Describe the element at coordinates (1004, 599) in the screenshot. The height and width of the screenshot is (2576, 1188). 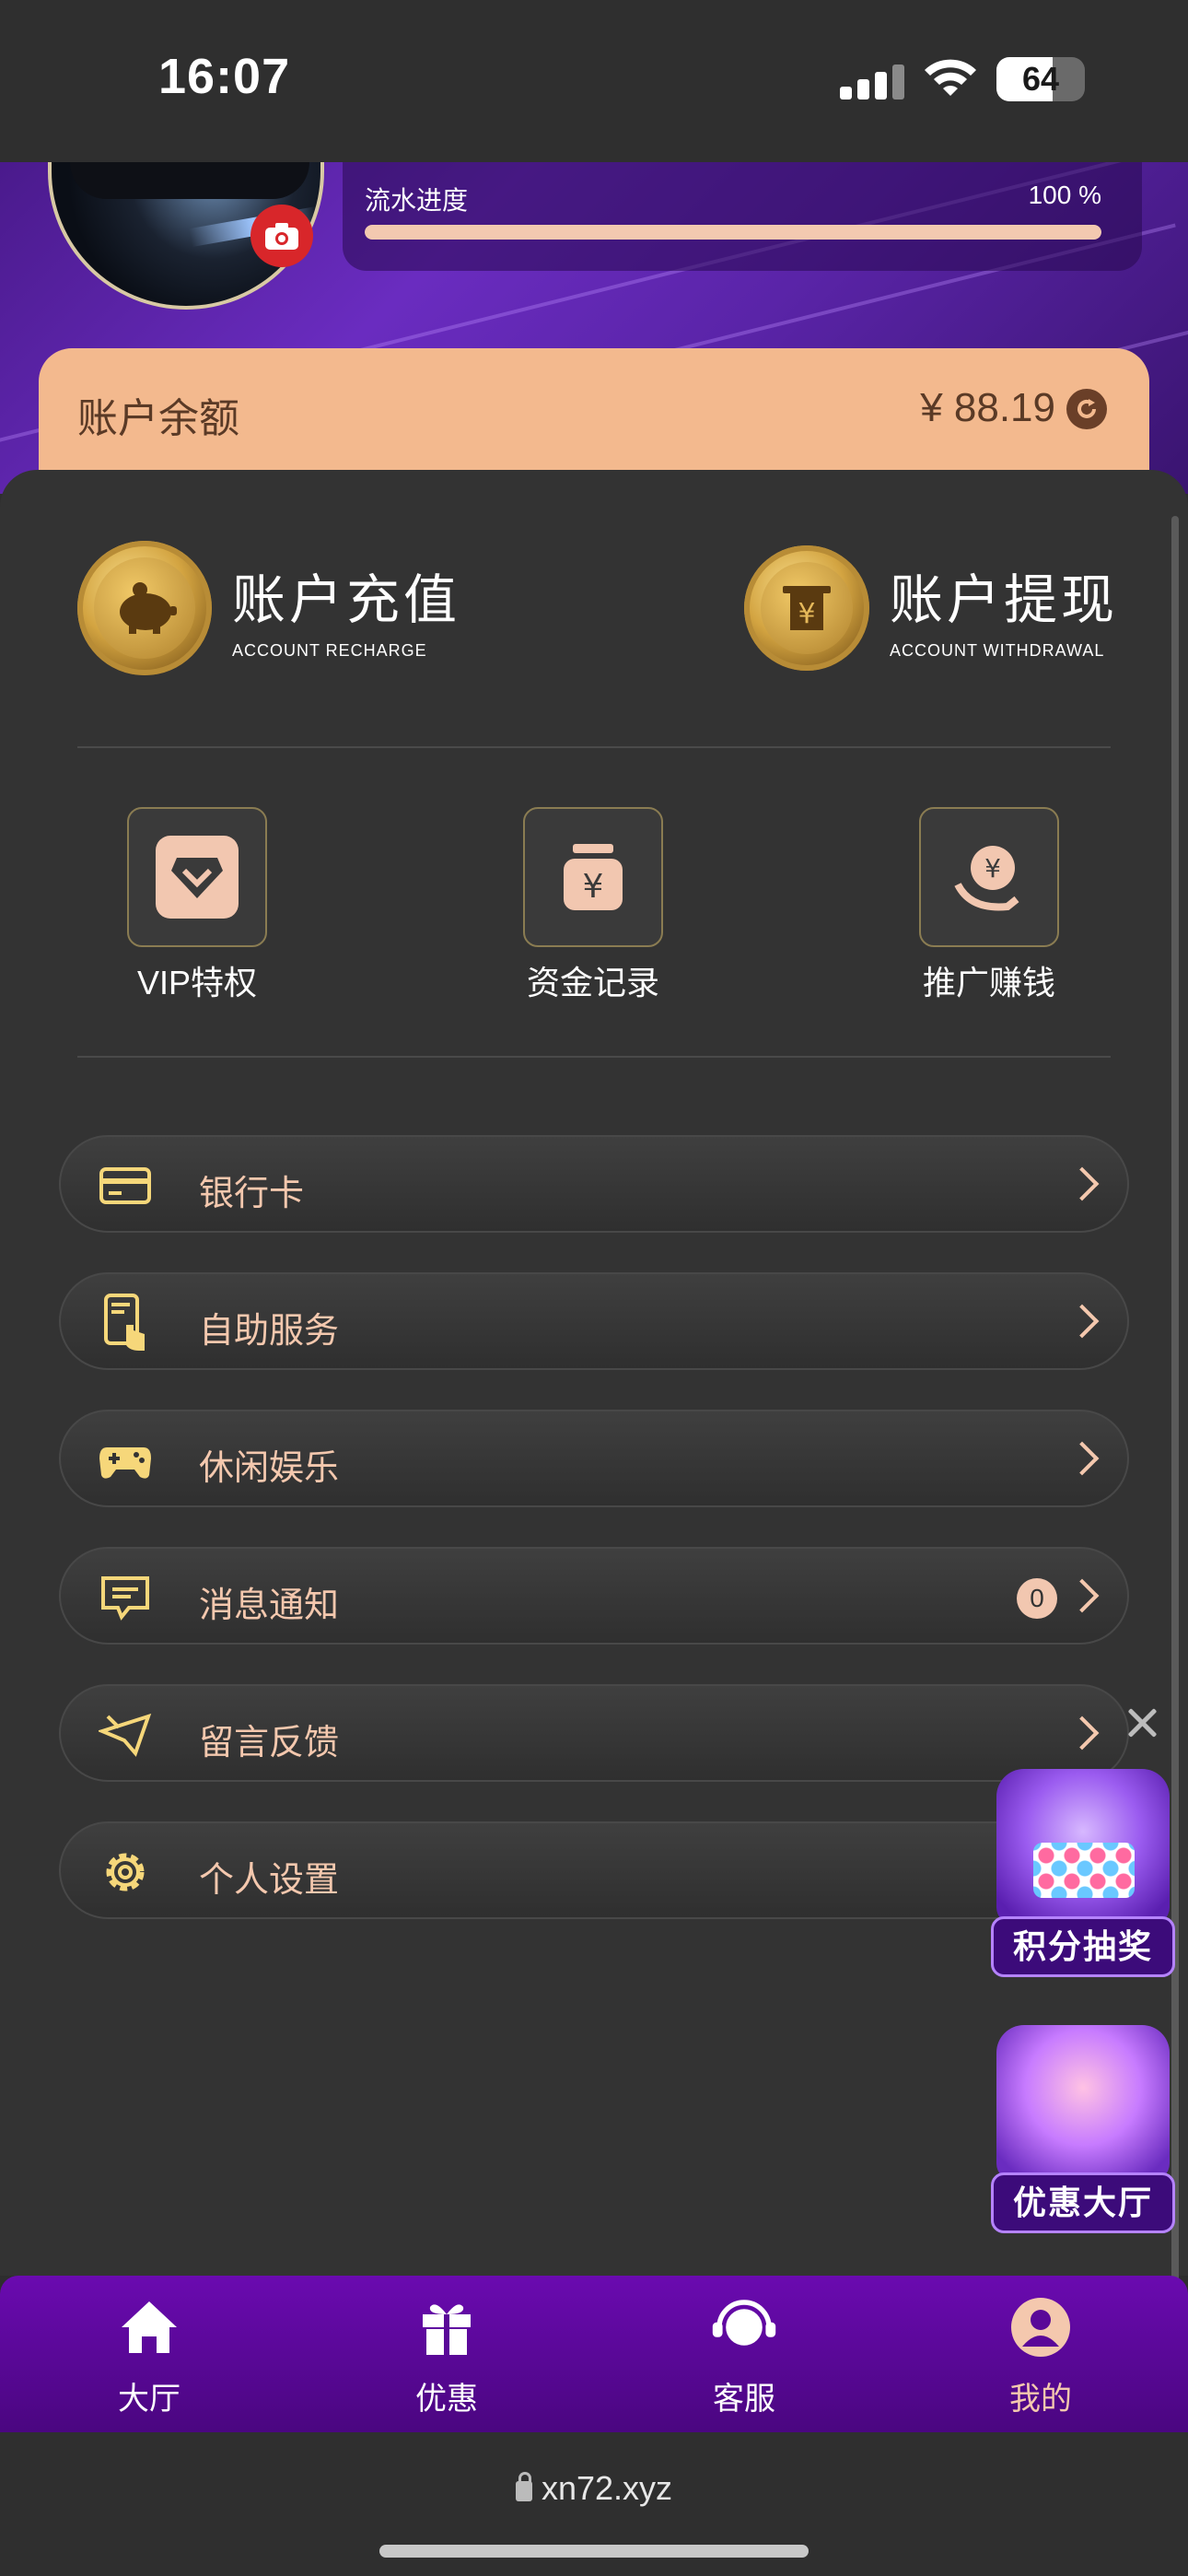
I see `withdraw-title: 账户提现` at that location.